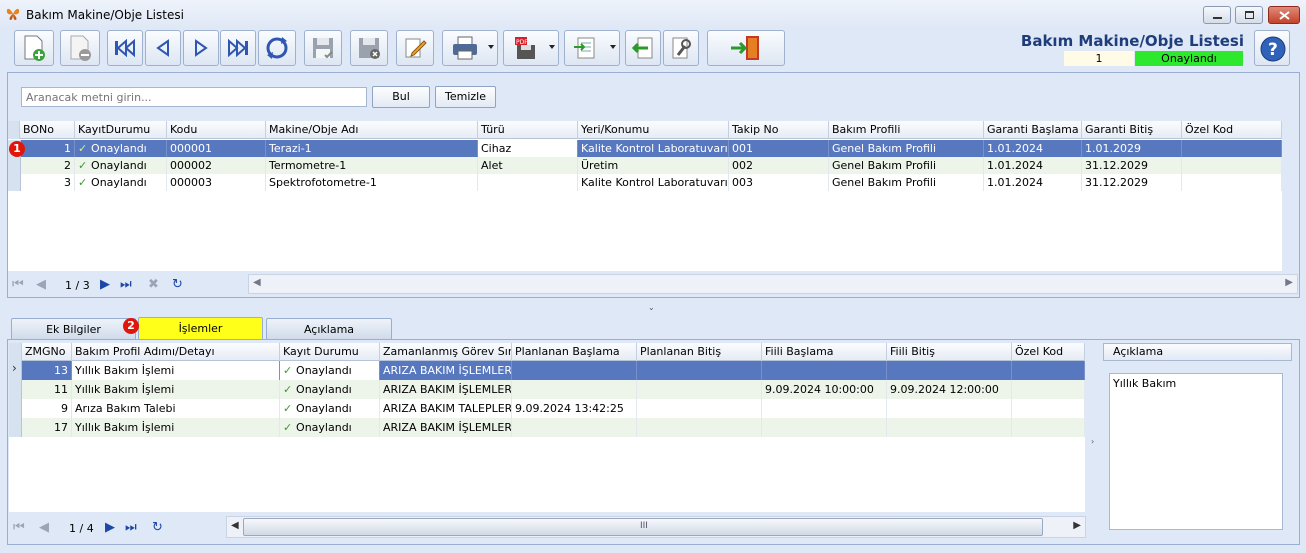 The width and height of the screenshot is (1306, 553). What do you see at coordinates (80, 48) in the screenshot?
I see `delete-record-button` at bounding box center [80, 48].